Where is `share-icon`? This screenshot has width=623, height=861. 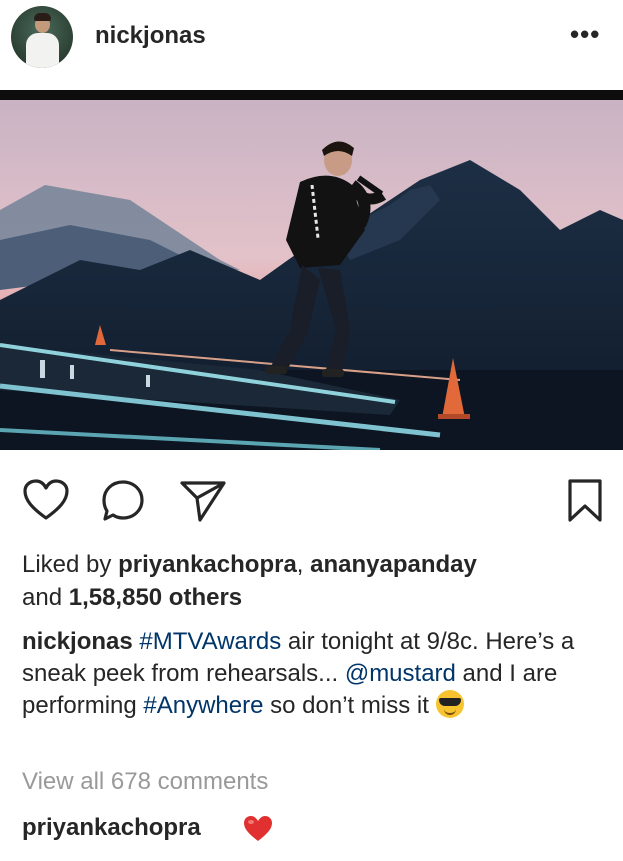 share-icon is located at coordinates (203, 503).